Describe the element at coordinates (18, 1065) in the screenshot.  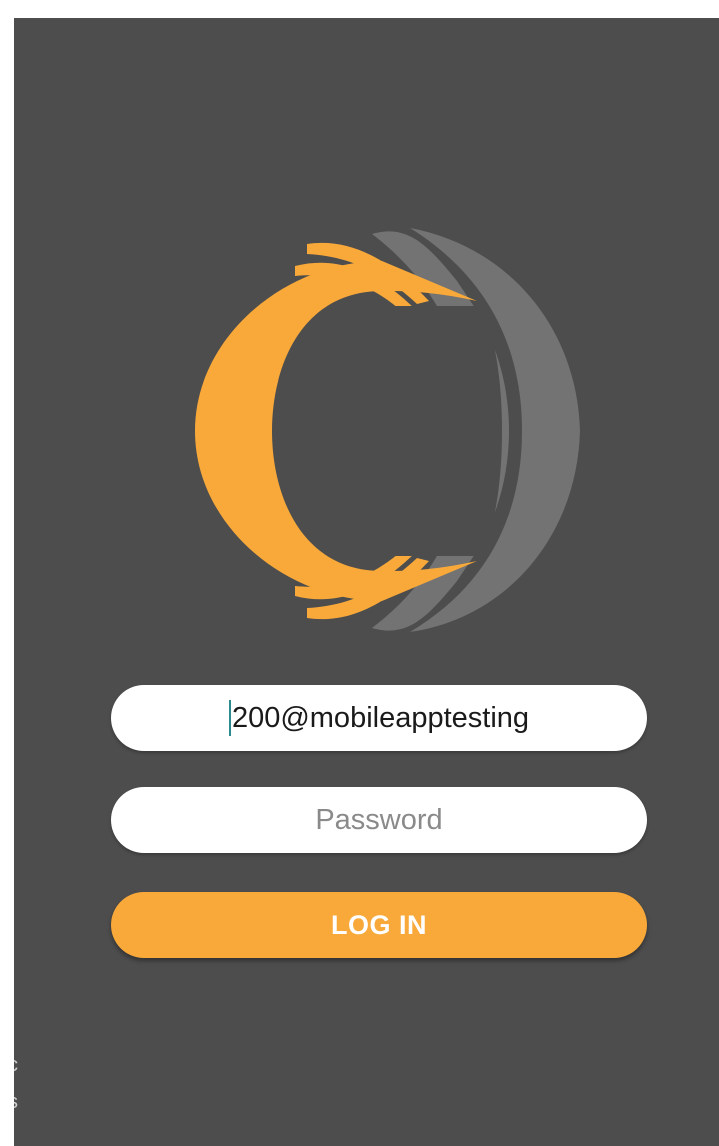
I see `edge-text-fragment: c` at that location.